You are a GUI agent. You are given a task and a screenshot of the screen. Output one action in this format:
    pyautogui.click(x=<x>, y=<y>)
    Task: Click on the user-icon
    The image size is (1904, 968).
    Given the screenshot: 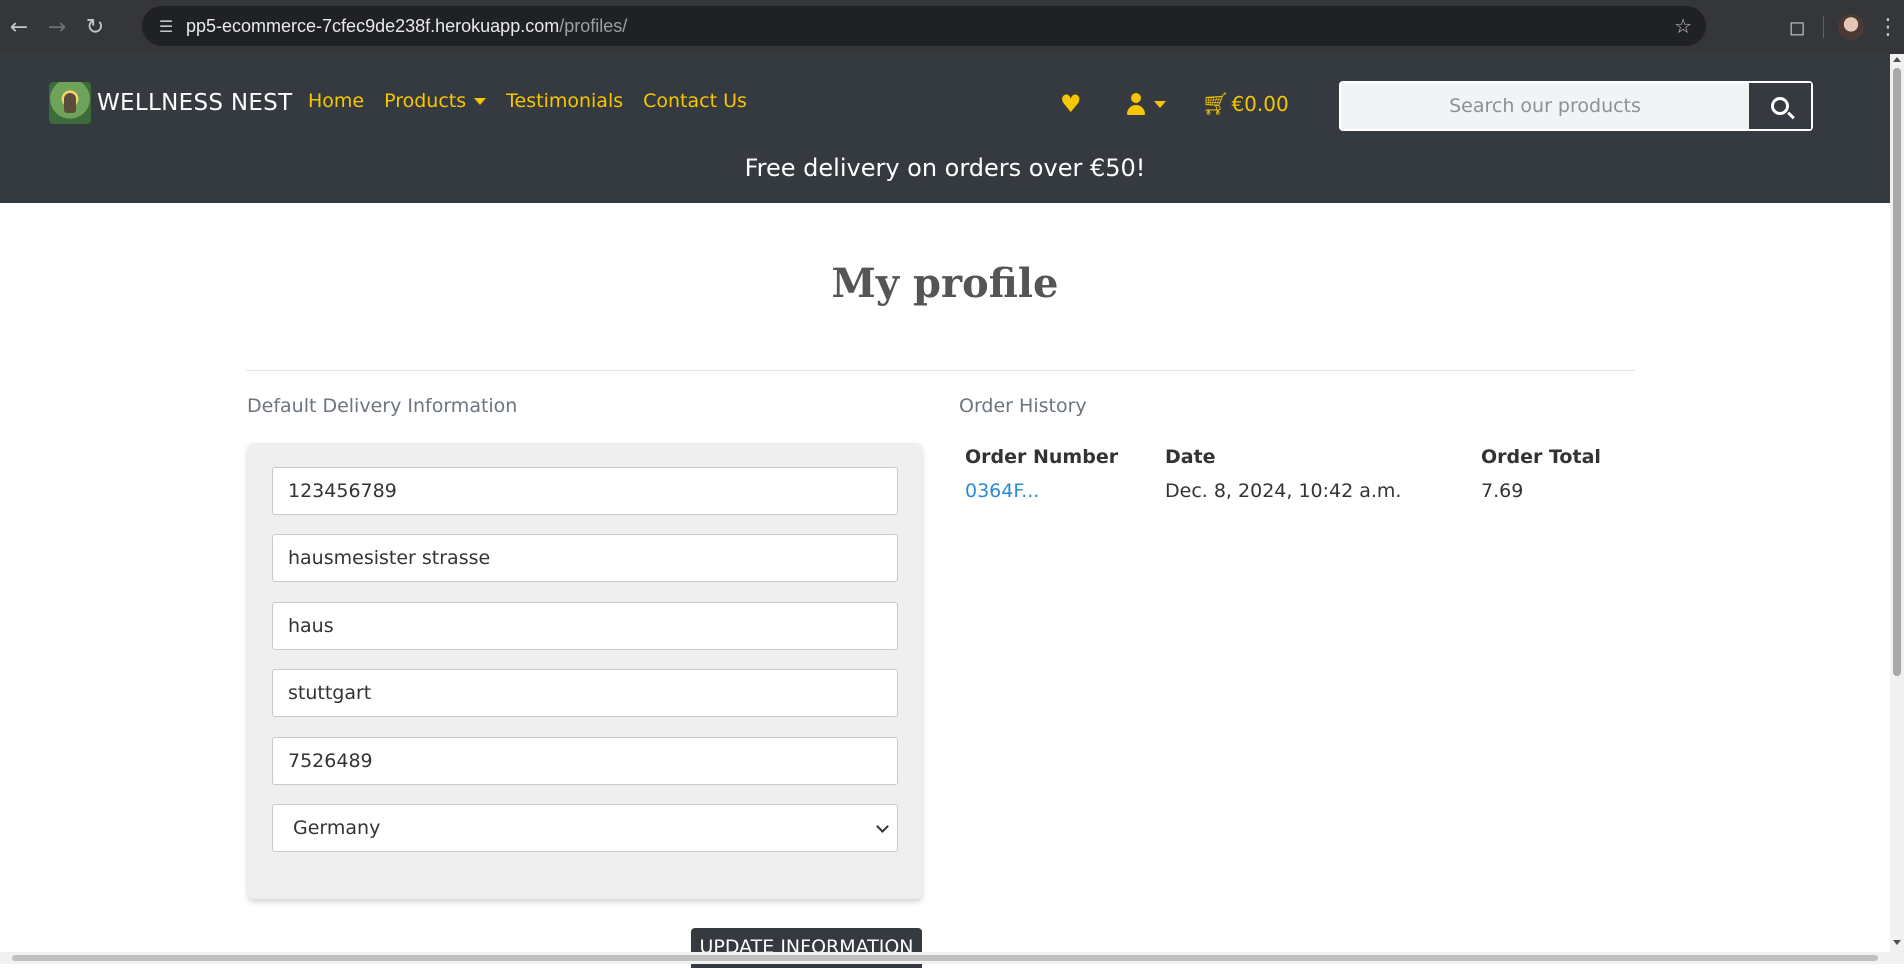 What is the action you would take?
    pyautogui.click(x=1136, y=104)
    